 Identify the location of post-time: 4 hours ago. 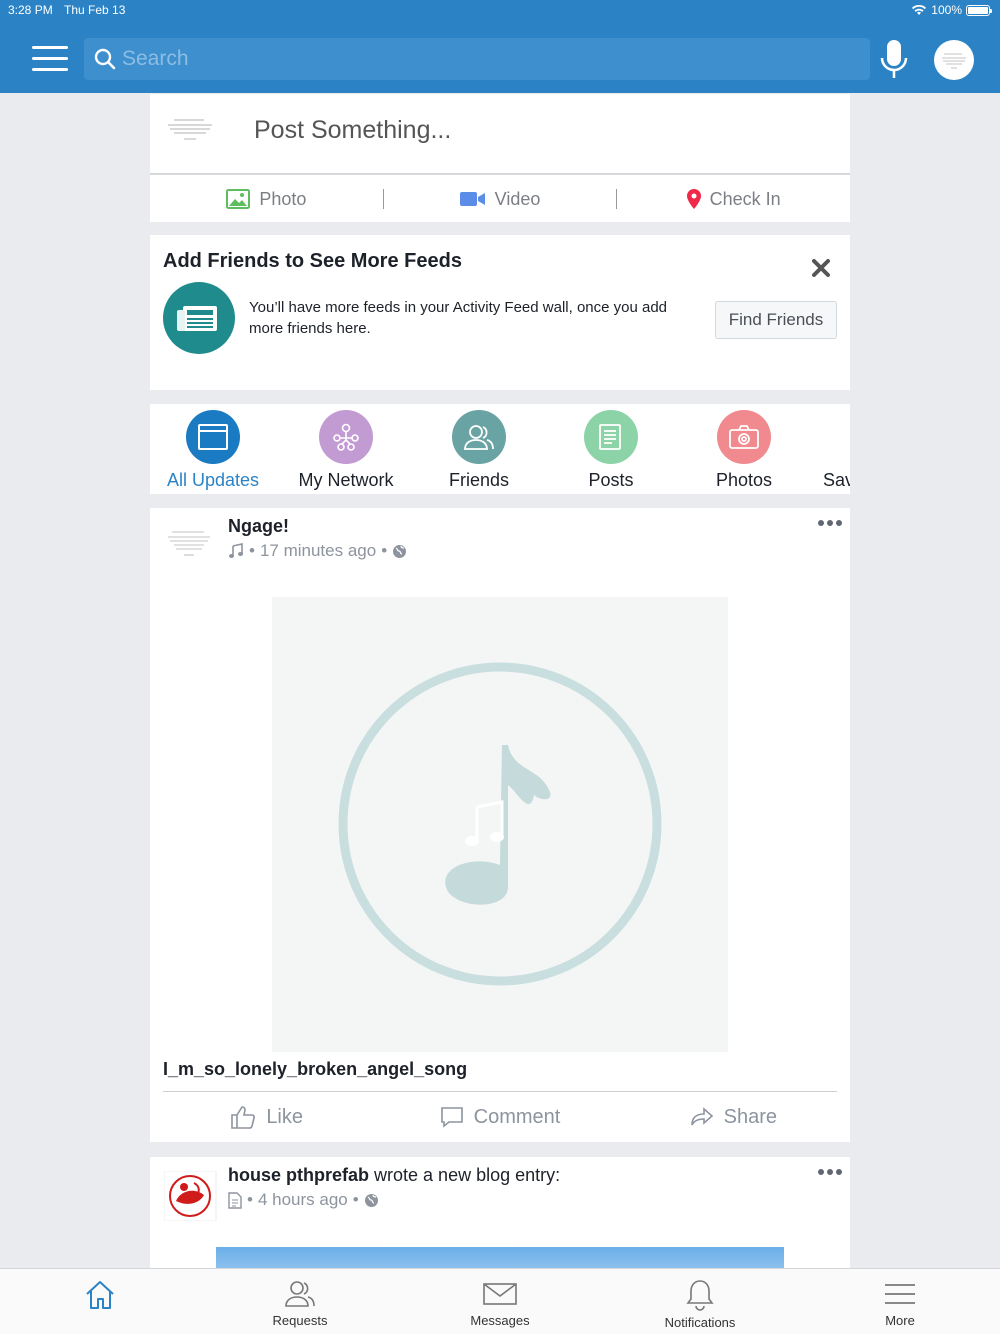
(302, 1199).